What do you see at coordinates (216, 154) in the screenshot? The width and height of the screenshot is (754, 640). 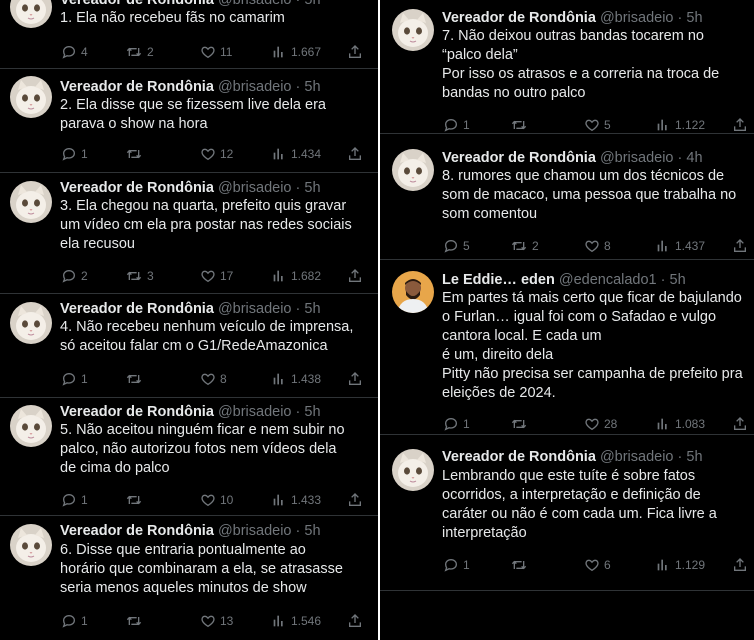 I see `like-button: 12` at bounding box center [216, 154].